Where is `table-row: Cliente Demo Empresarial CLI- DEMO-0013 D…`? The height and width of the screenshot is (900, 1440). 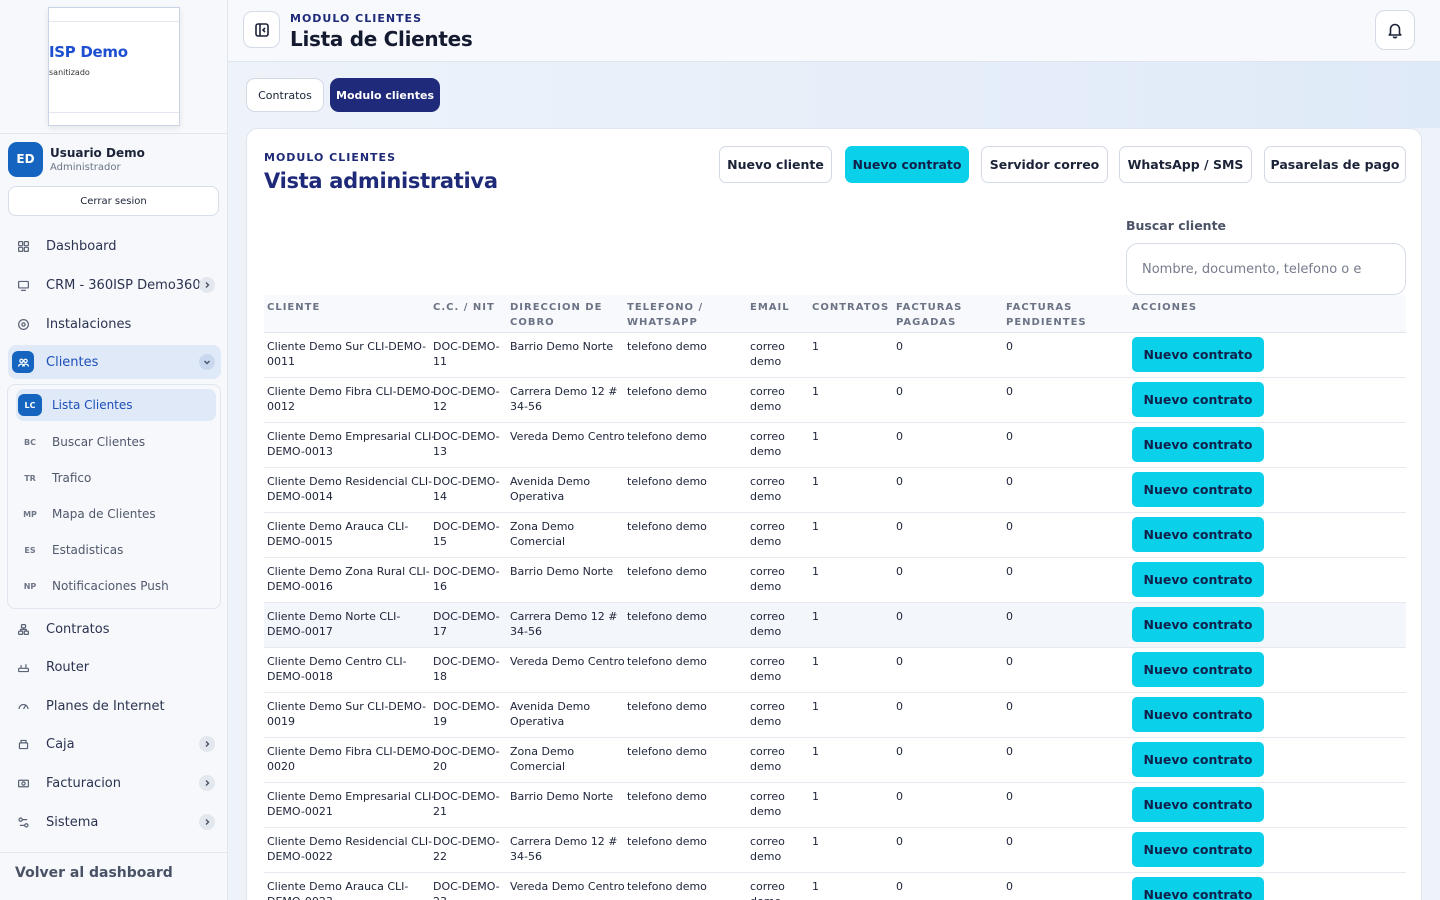
table-row: Cliente Demo Empresarial CLI- DEMO-0013 D… is located at coordinates (835, 445).